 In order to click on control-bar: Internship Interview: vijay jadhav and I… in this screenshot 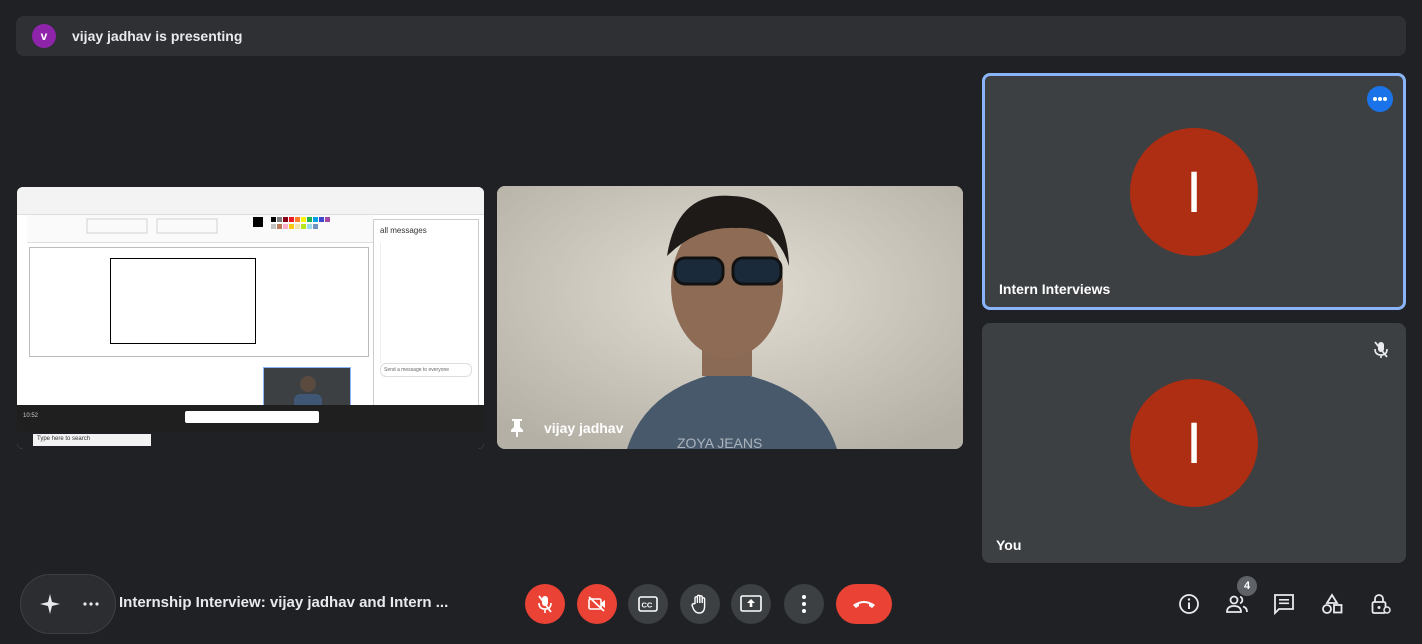, I will do `click(711, 604)`.